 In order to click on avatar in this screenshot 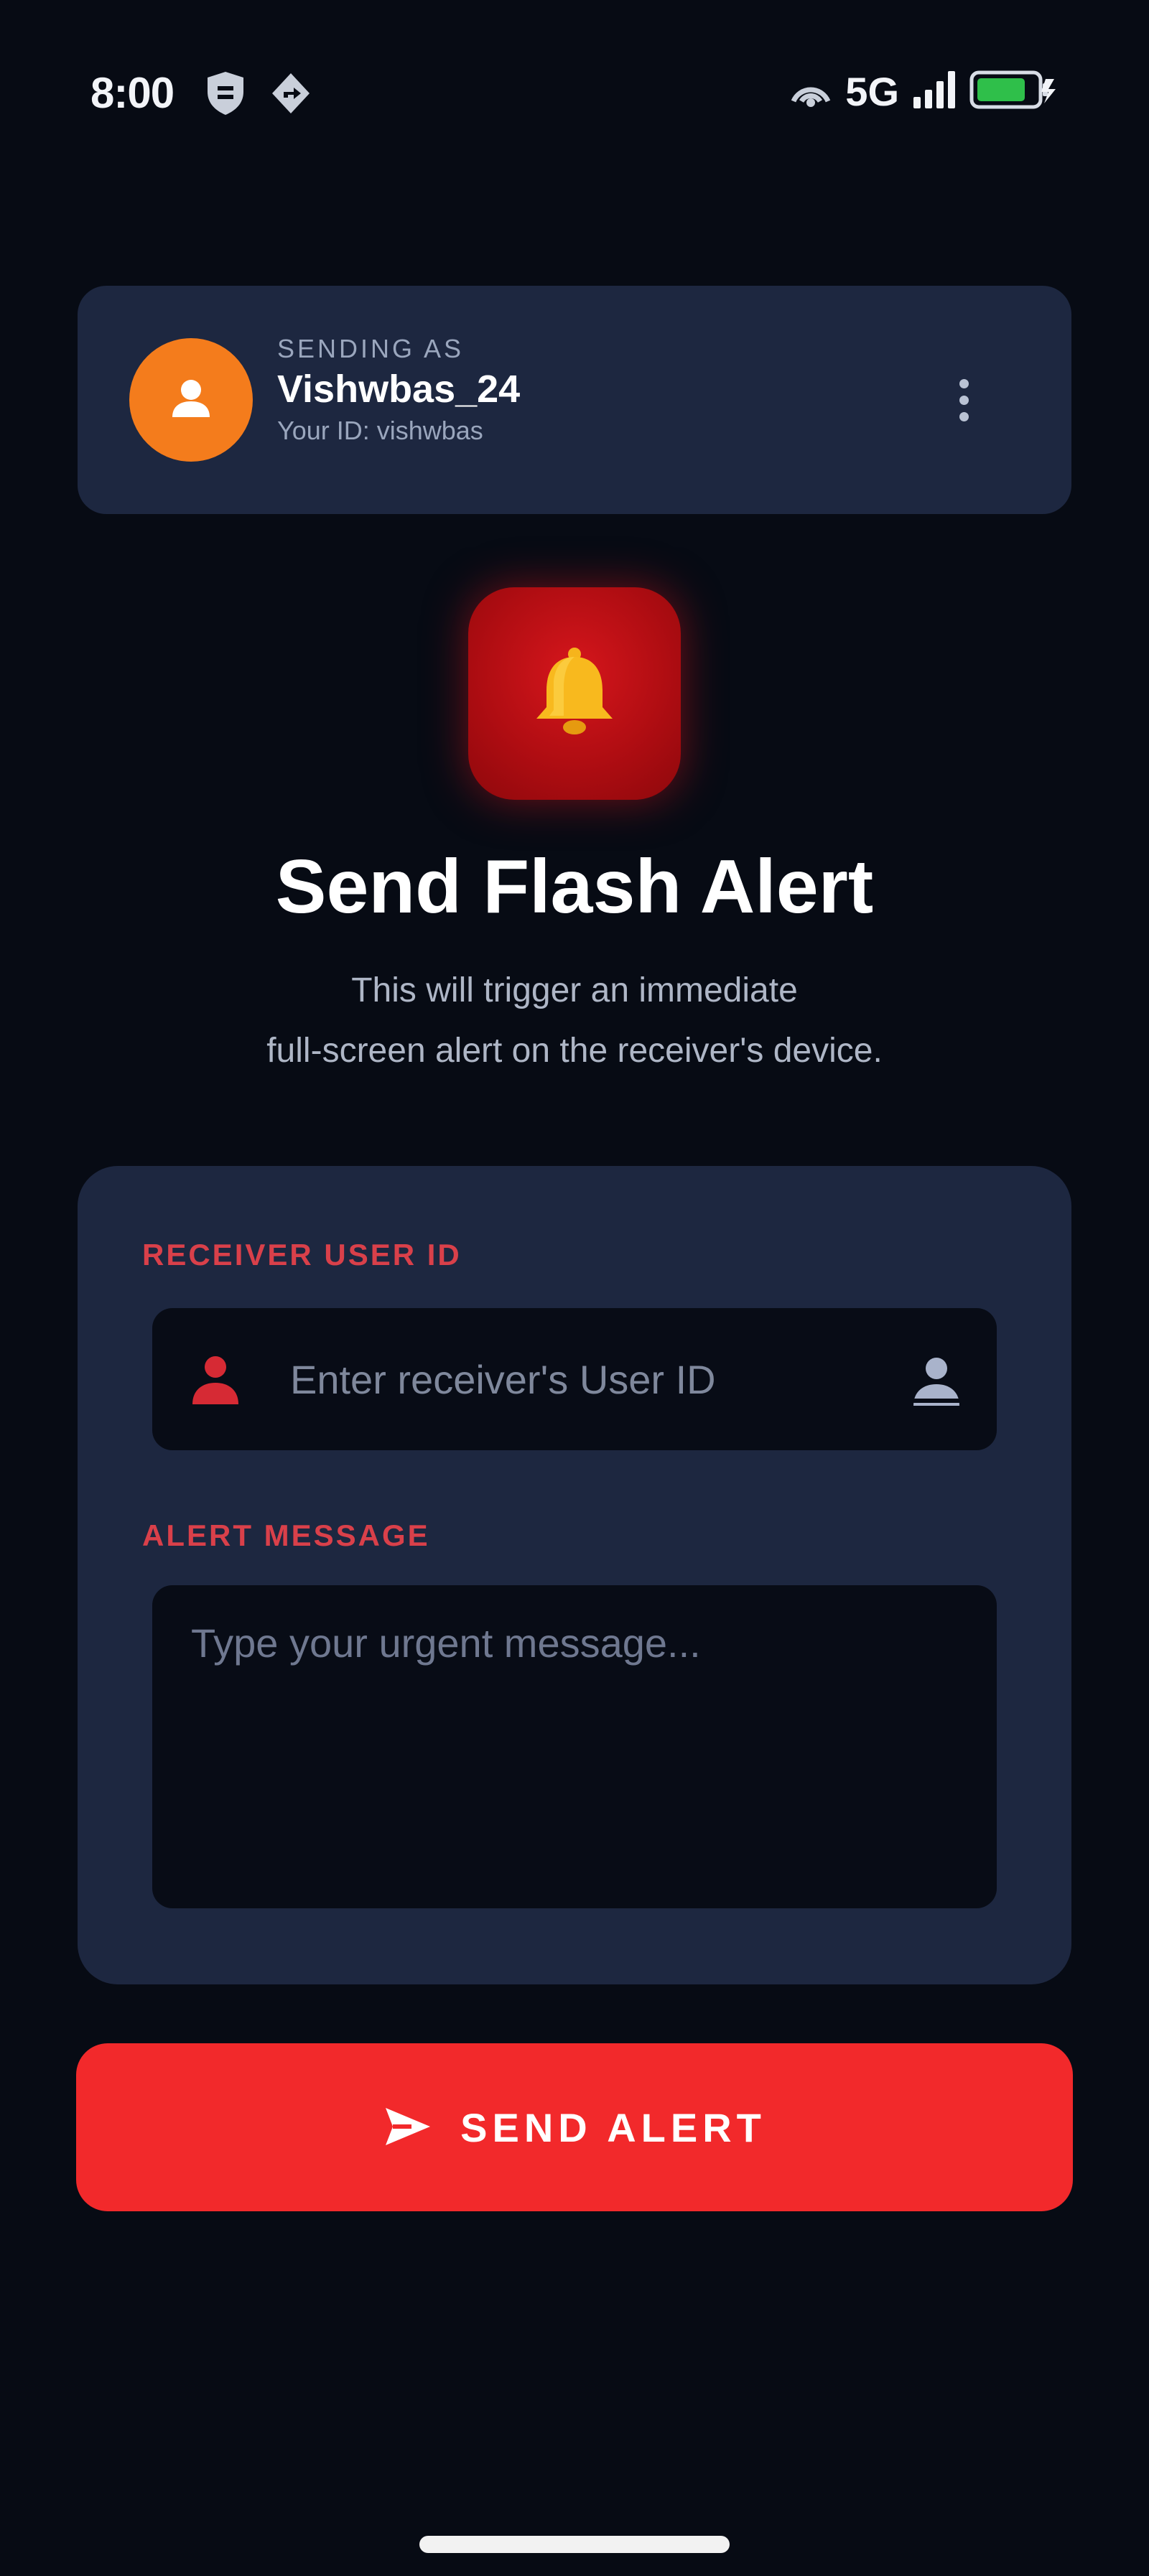, I will do `click(191, 400)`.